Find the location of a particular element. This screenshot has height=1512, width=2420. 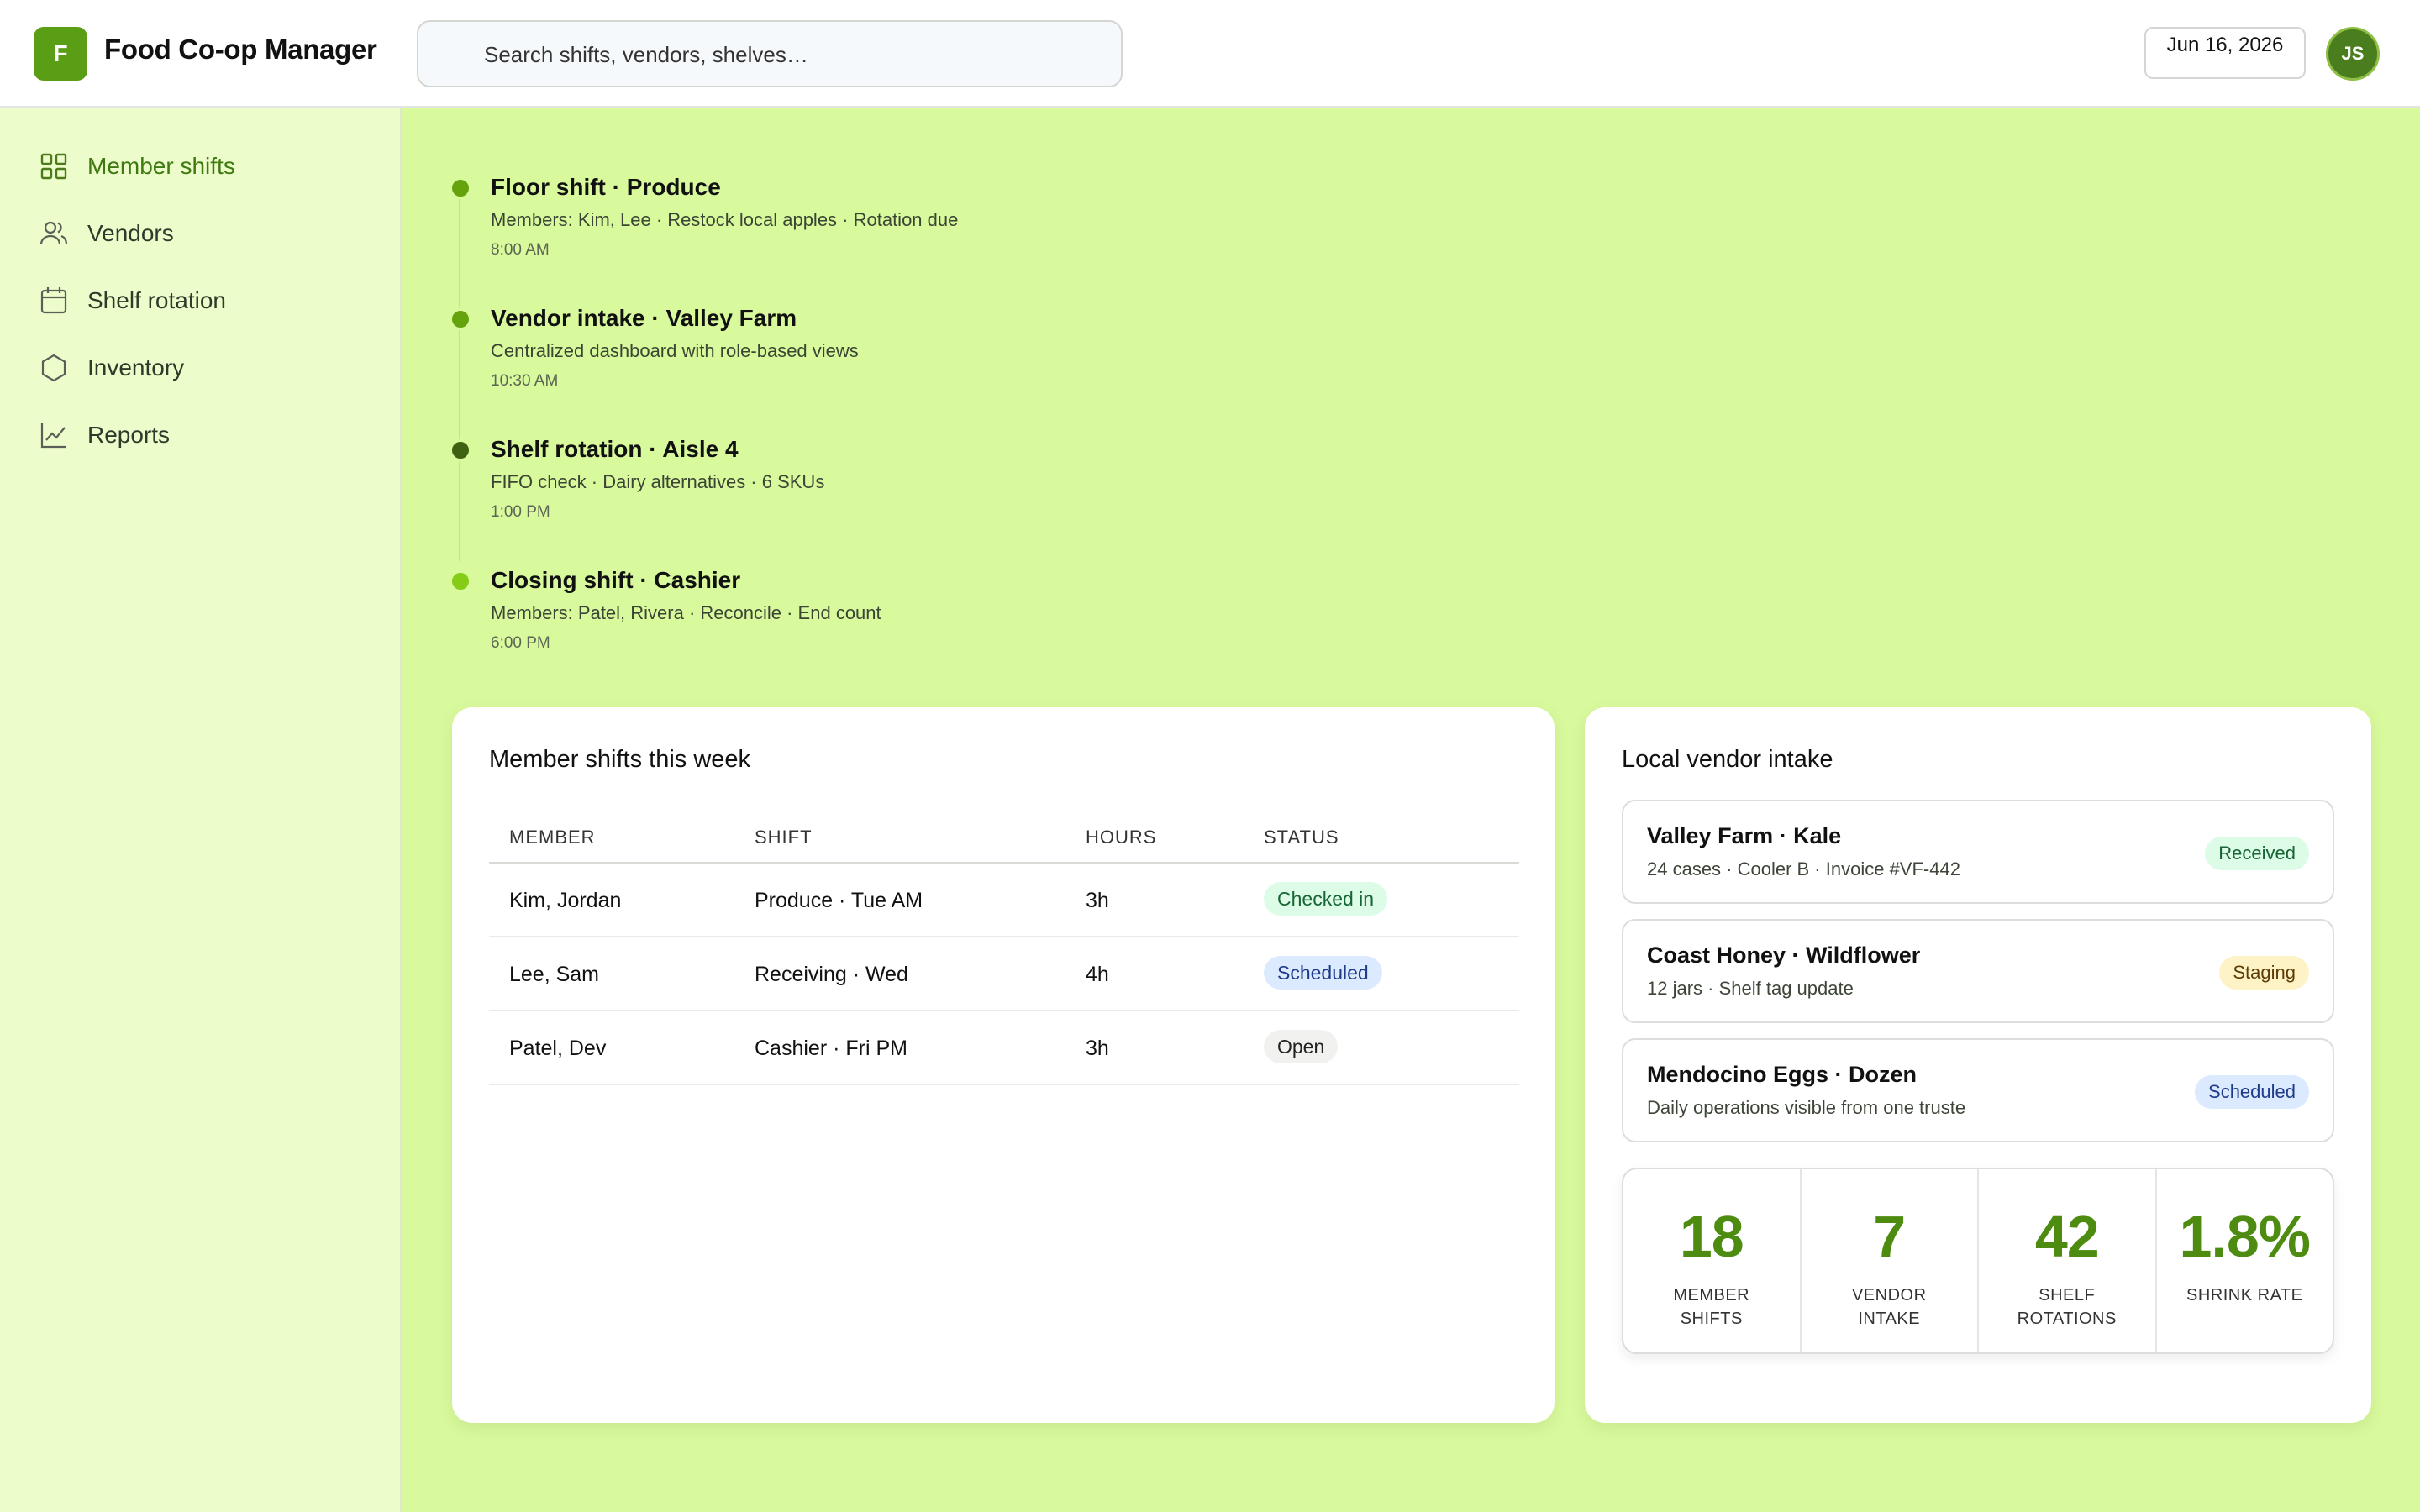

card-title: Local vendor intake is located at coordinates (1728, 759).